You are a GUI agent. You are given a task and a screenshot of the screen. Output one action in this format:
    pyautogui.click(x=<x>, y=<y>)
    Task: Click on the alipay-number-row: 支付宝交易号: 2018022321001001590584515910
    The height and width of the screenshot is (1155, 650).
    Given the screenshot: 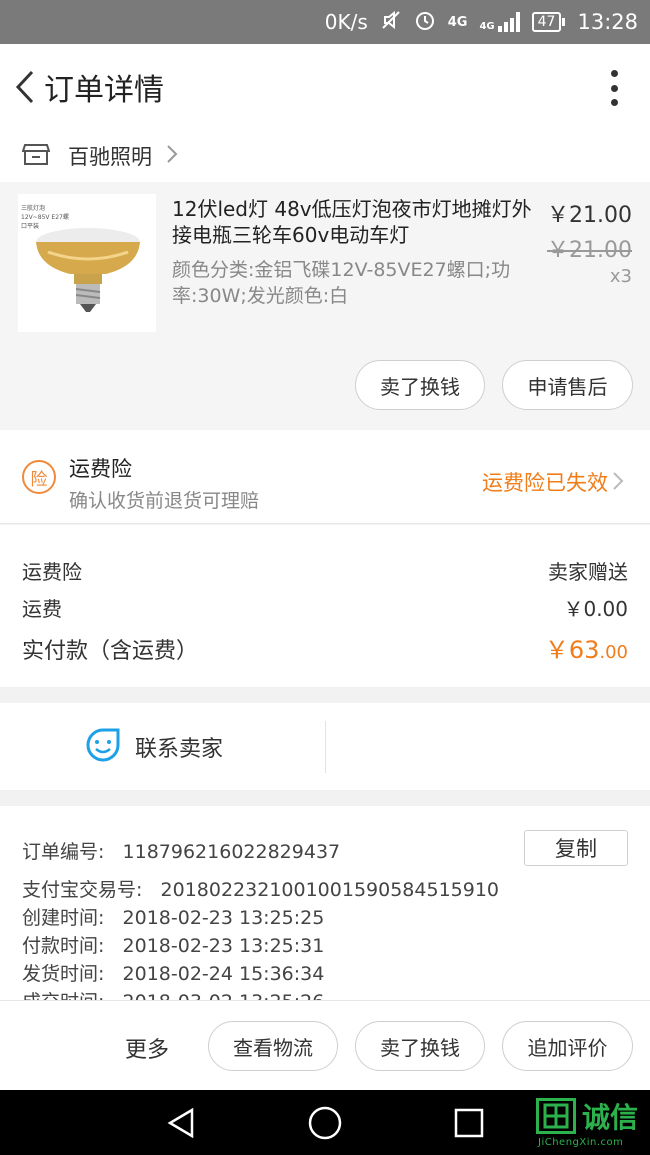 What is the action you would take?
    pyautogui.click(x=260, y=888)
    